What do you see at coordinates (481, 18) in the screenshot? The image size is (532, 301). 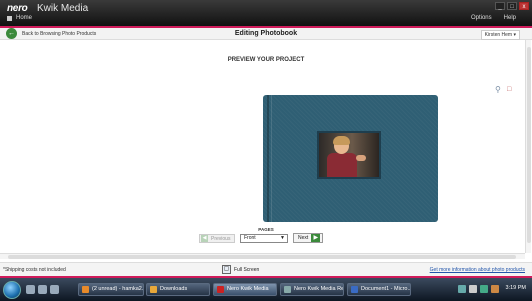 I see `options-link: Options` at bounding box center [481, 18].